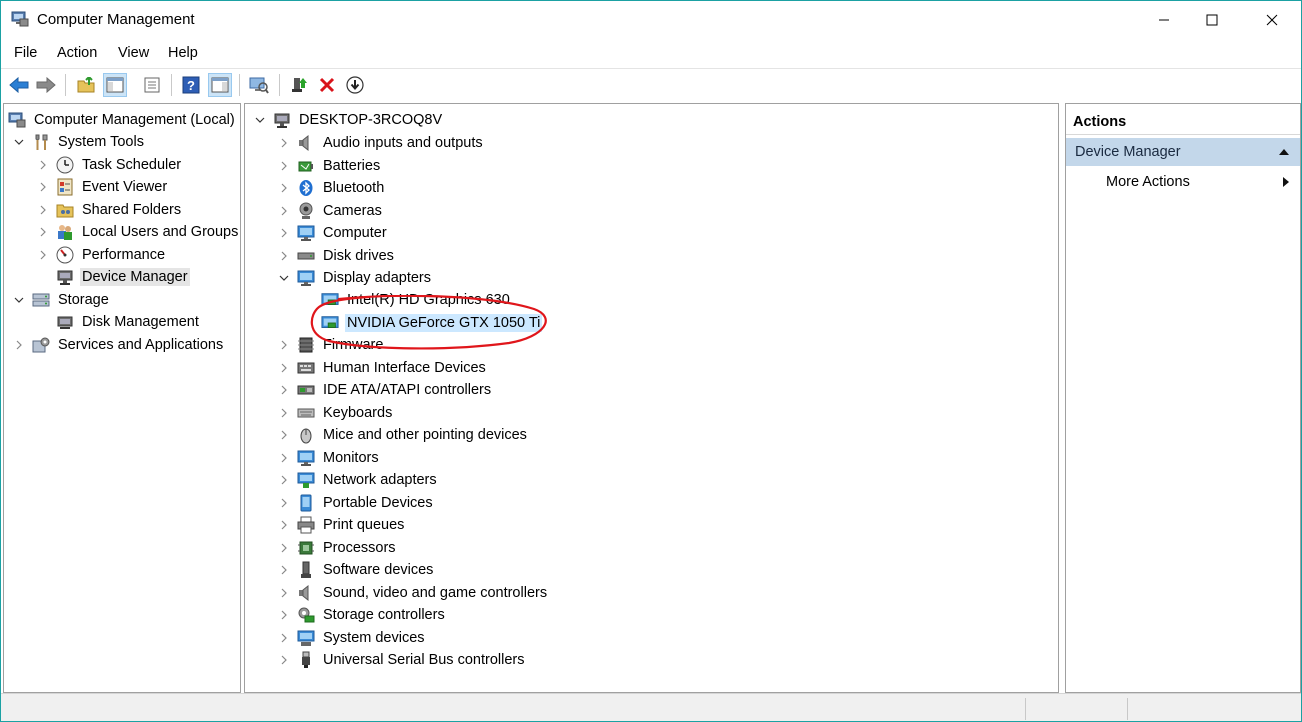 Image resolution: width=1302 pixels, height=722 pixels. I want to click on device-category: Bluetooth, so click(331, 188).